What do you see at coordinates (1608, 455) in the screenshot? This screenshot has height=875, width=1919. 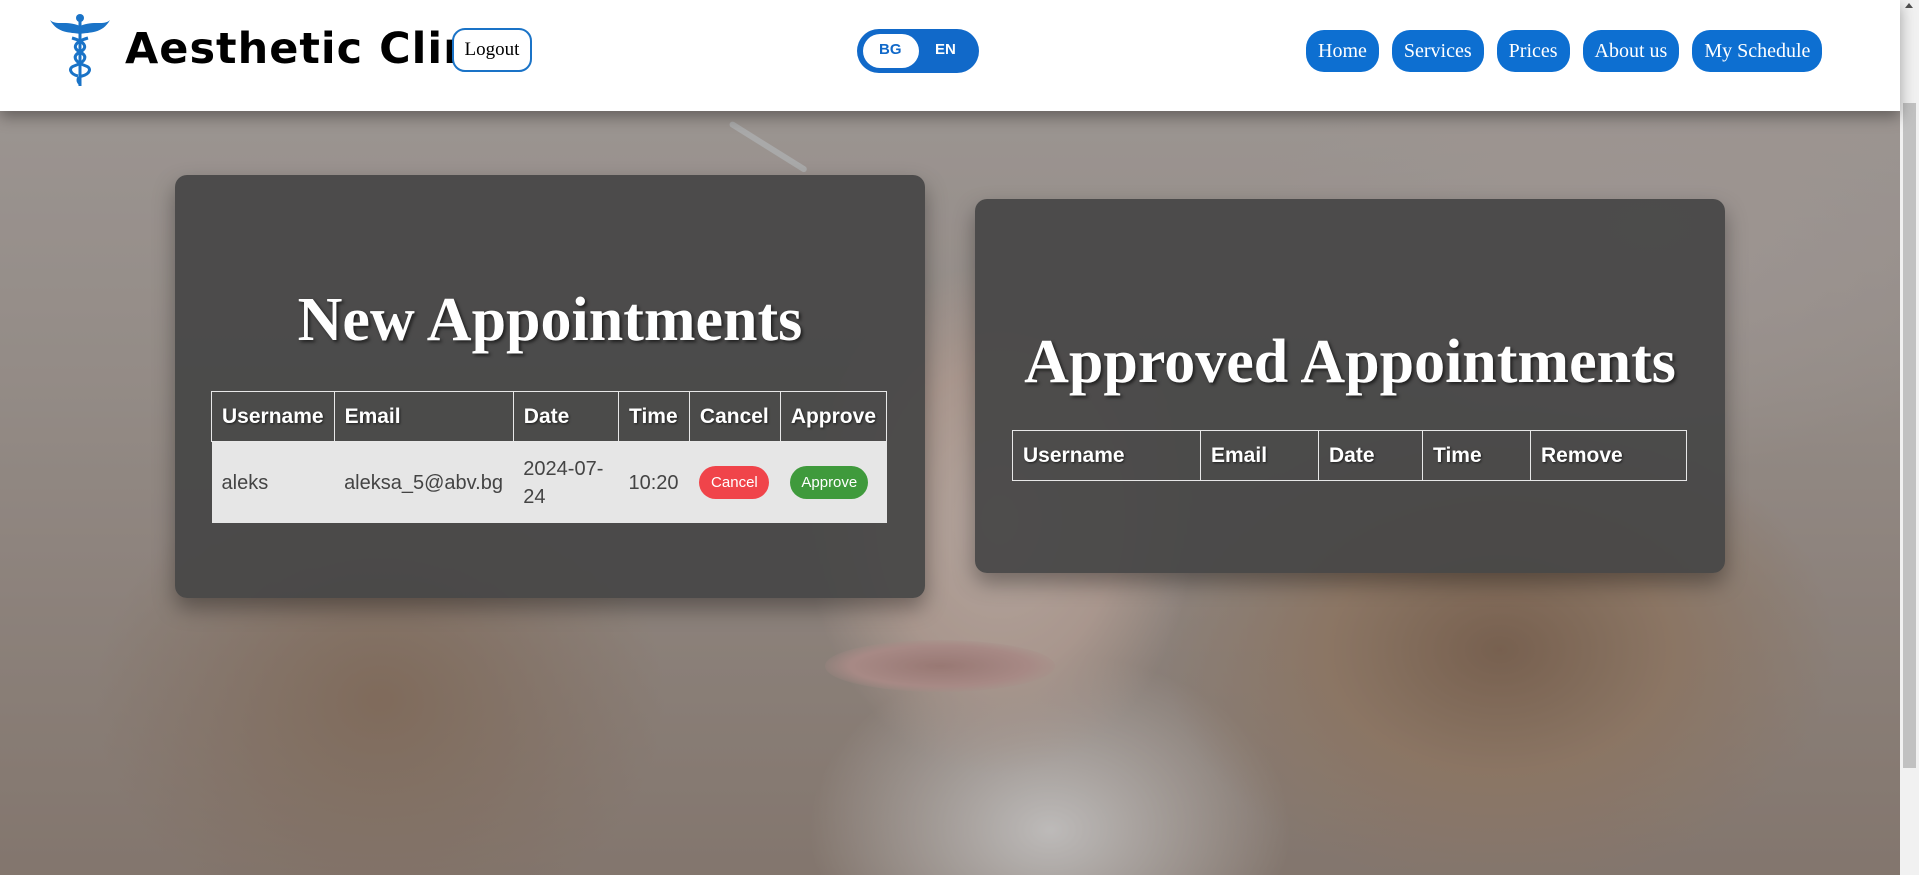 I see `column-header-remove: Remove` at bounding box center [1608, 455].